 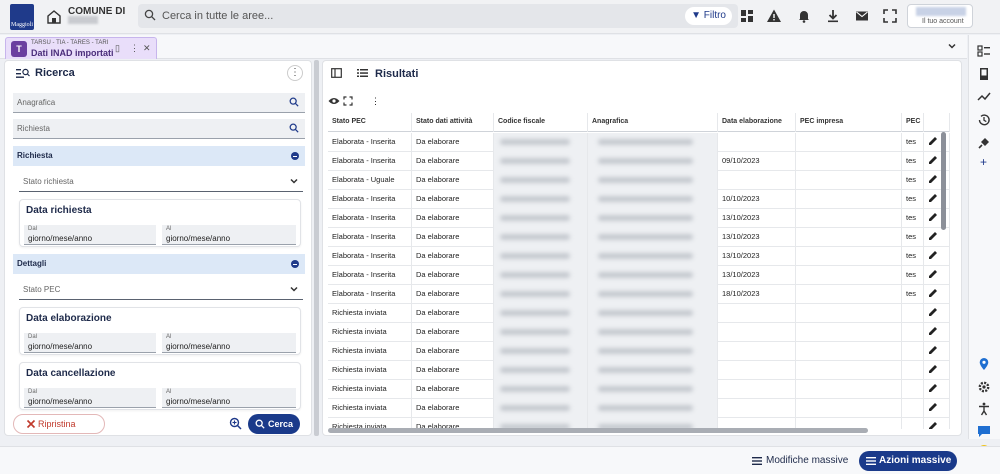 I want to click on mail-icon, so click(x=862, y=16).